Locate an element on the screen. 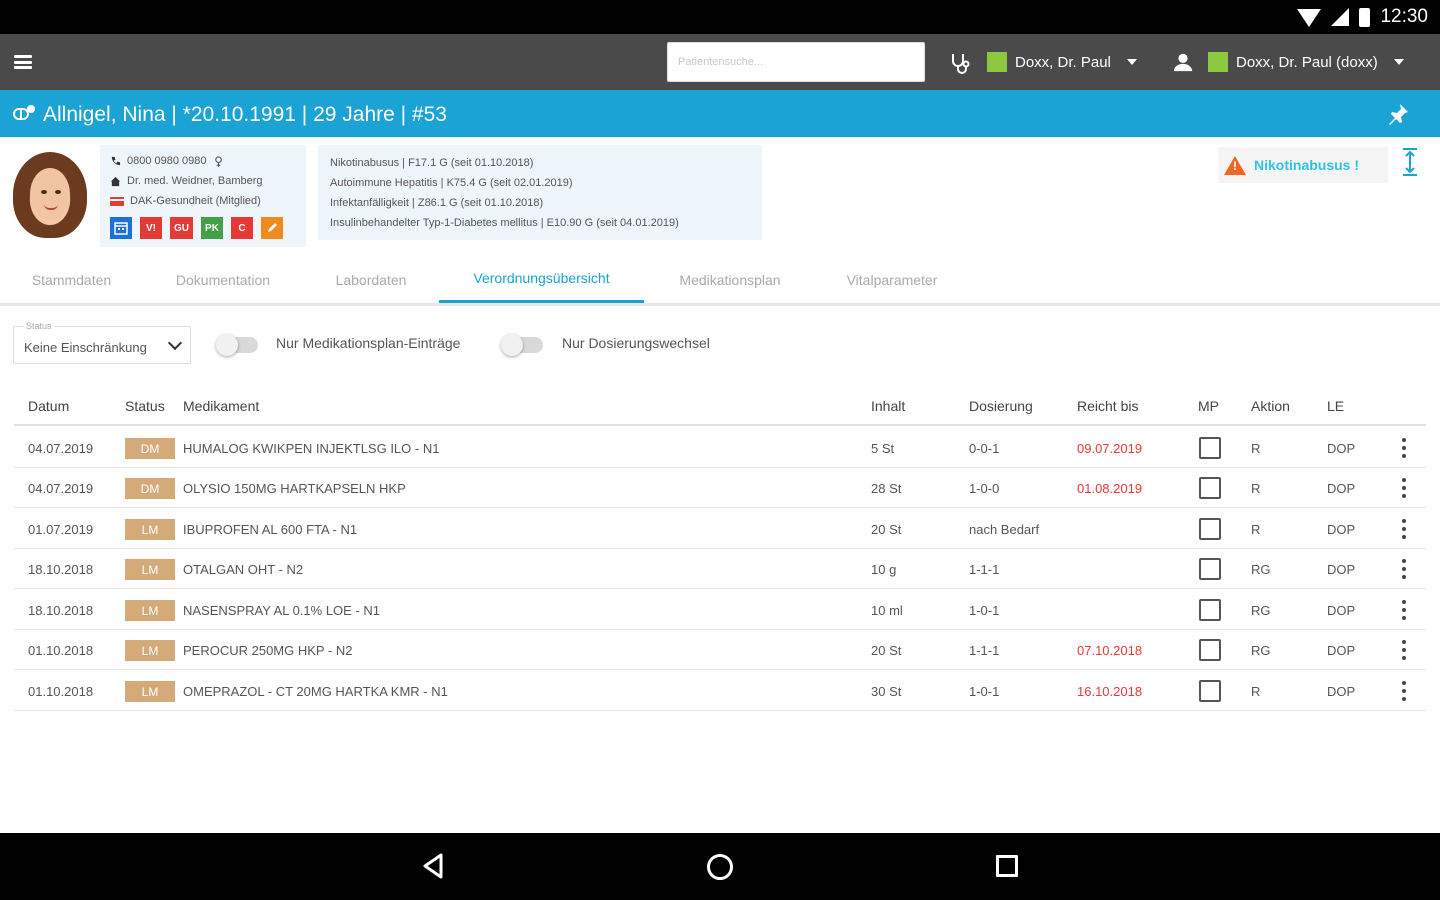 This screenshot has height=900, width=1440. cell-medikament: NASENSPRAY AL 0.1% LOE - N1 is located at coordinates (282, 610).